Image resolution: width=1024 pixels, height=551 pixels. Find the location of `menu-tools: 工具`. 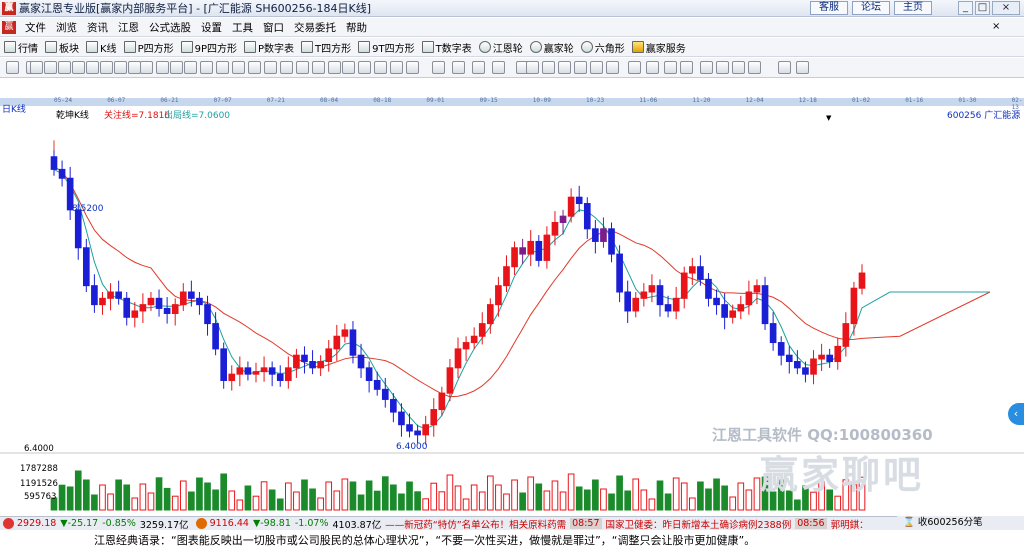

menu-tools: 工具 is located at coordinates (242, 27).